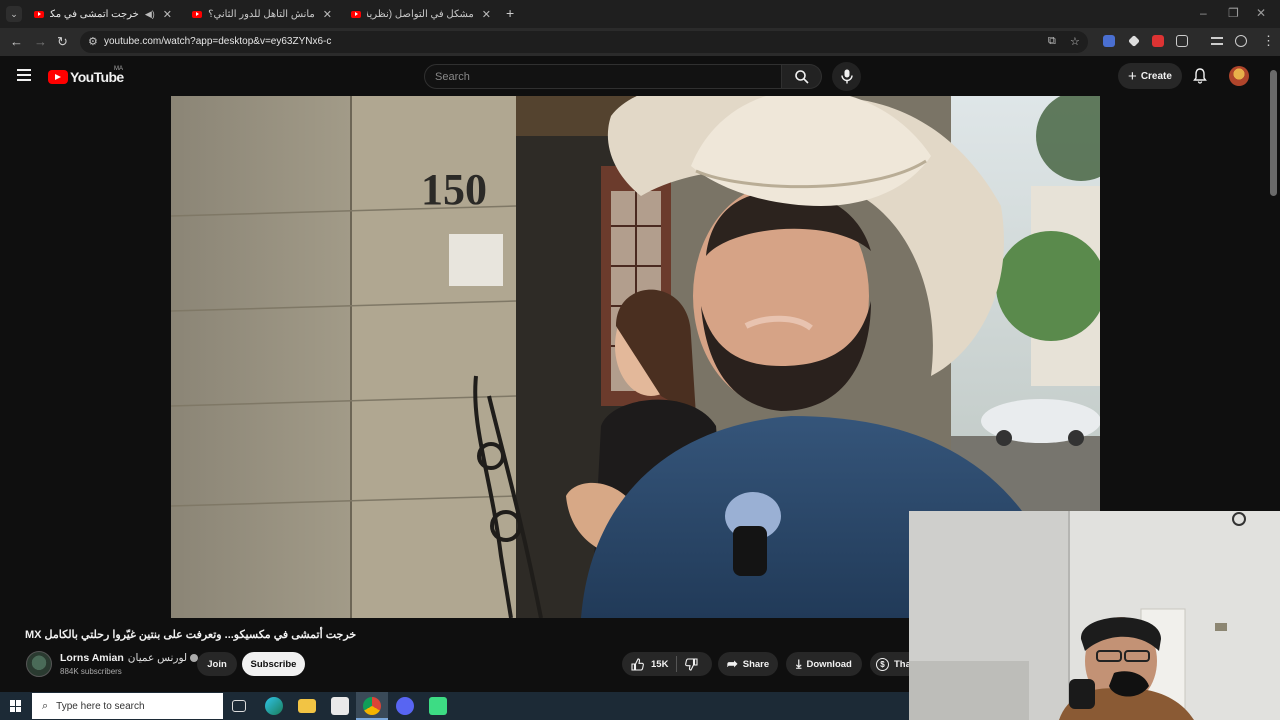 The image size is (1280, 720). What do you see at coordinates (438, 706) in the screenshot?
I see `android-app-icon` at bounding box center [438, 706].